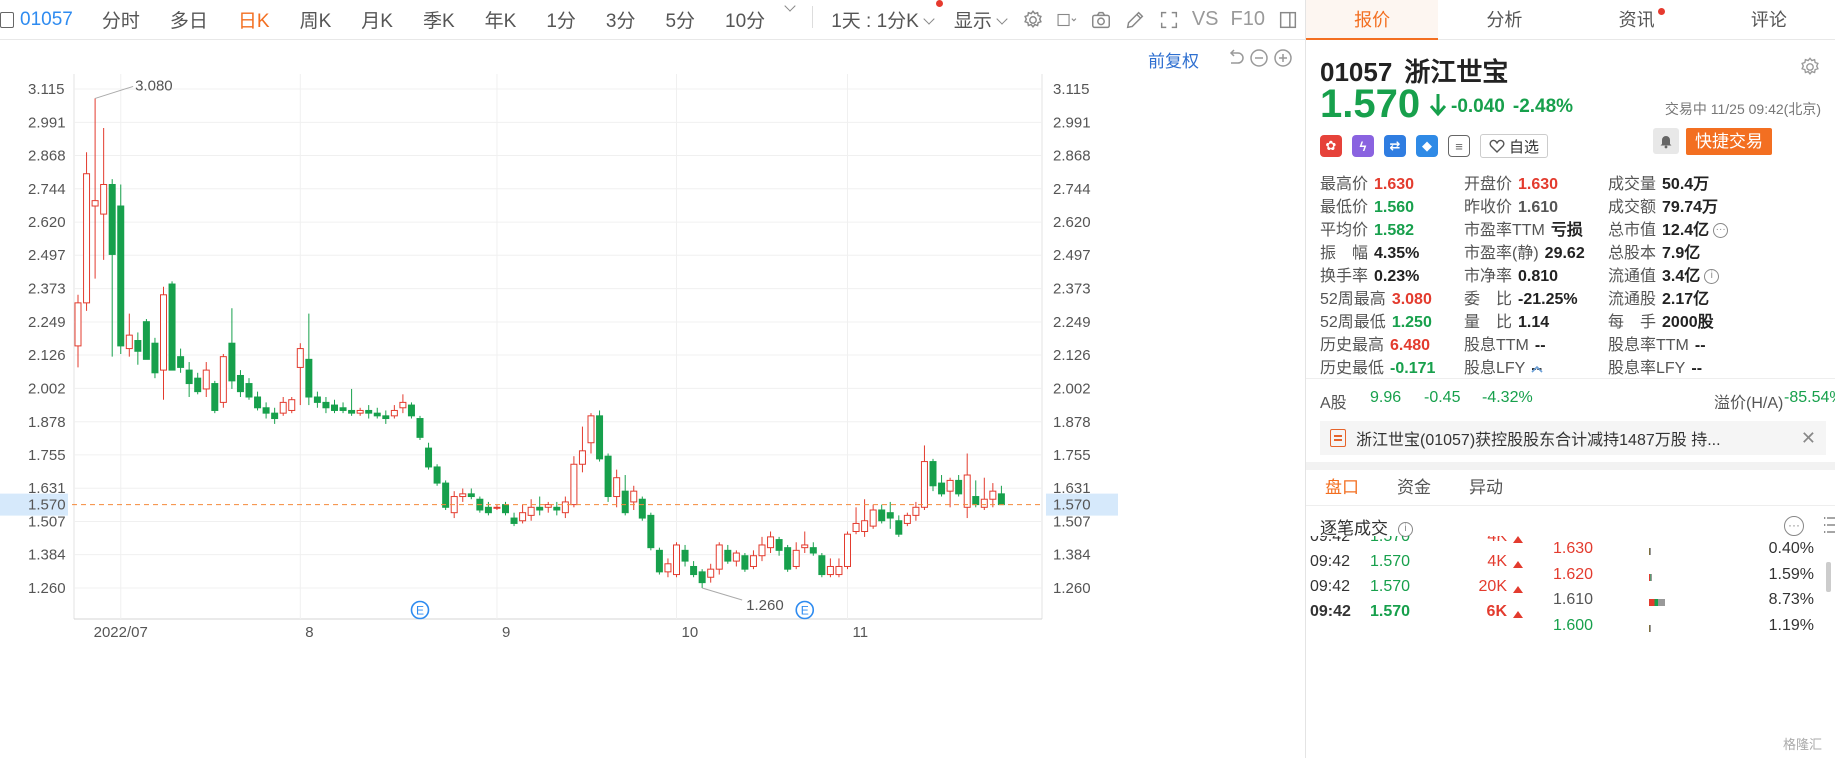 The width and height of the screenshot is (1835, 758). Describe the element at coordinates (1570, 396) in the screenshot. I see `a-share-row: A股 9.96 -0.45 -4.32% 溢价(H/A) -85.54%` at that location.